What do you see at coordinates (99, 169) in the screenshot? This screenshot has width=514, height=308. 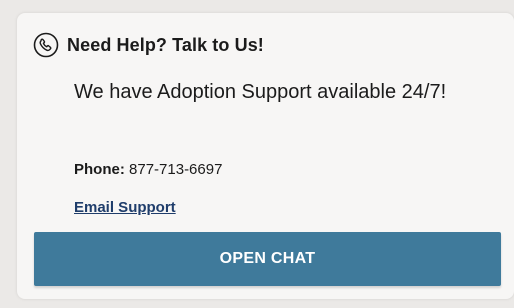 I see `phone-label: Phone:` at bounding box center [99, 169].